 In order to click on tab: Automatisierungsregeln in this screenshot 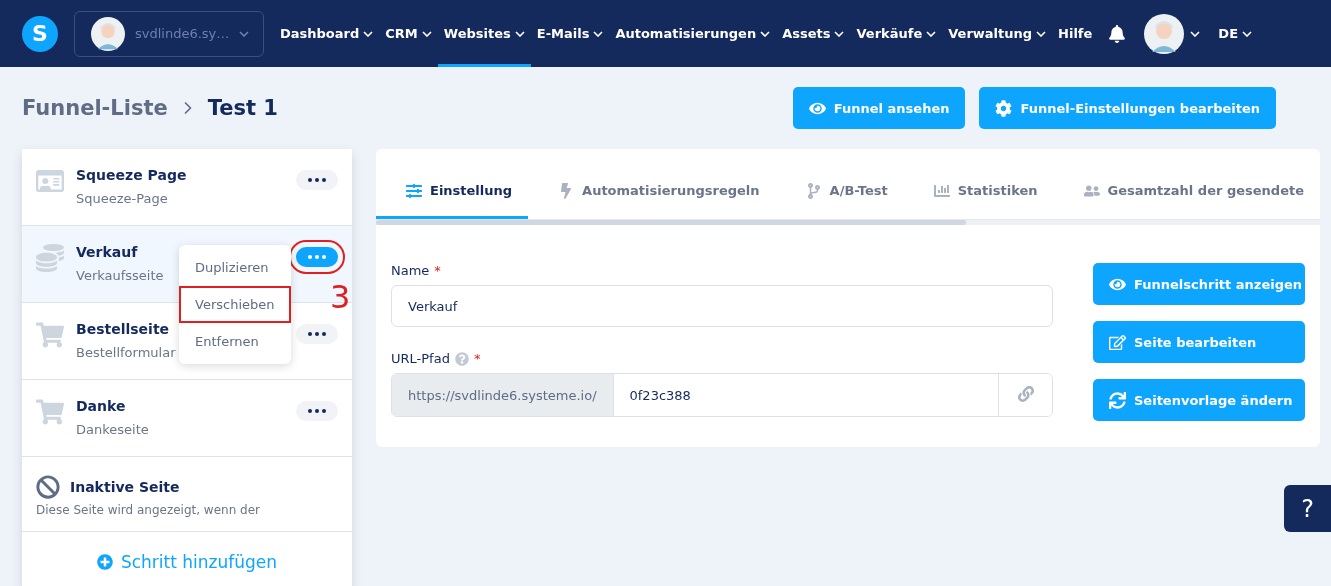, I will do `click(652, 192)`.